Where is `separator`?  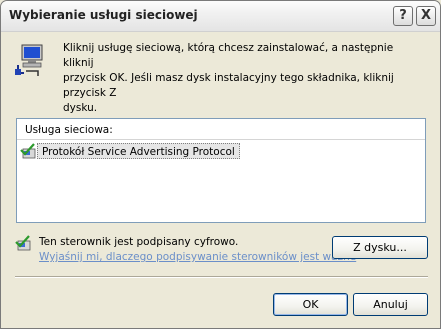
separator is located at coordinates (221, 277).